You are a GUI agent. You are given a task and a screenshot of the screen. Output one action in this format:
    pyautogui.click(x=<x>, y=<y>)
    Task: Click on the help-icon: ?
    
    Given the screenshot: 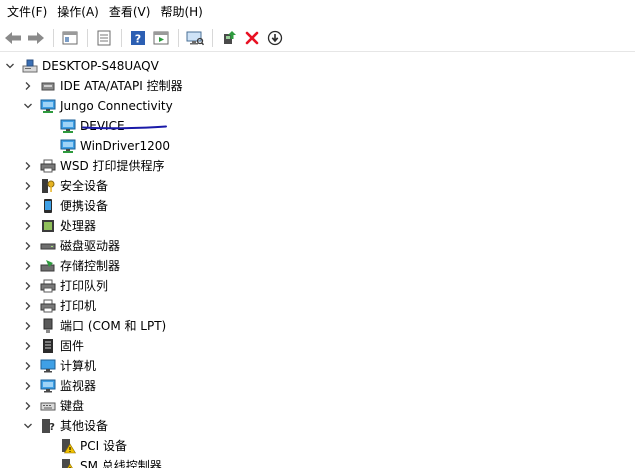 What is the action you would take?
    pyautogui.click(x=138, y=38)
    